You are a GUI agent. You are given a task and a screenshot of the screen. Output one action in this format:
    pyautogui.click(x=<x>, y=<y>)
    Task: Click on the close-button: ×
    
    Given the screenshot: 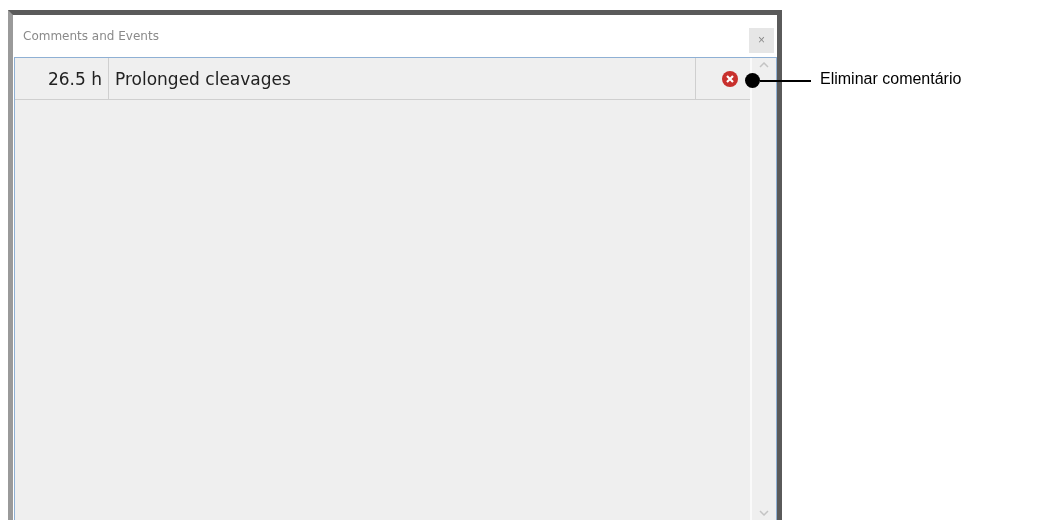 What is the action you would take?
    pyautogui.click(x=761, y=40)
    